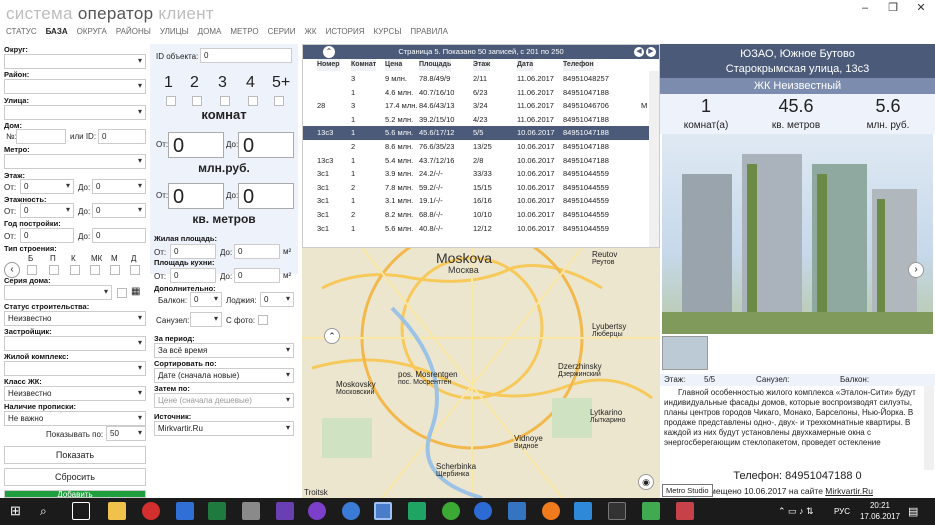  What do you see at coordinates (277, 299) in the screenshot?
I see `loggia-select: 0` at bounding box center [277, 299].